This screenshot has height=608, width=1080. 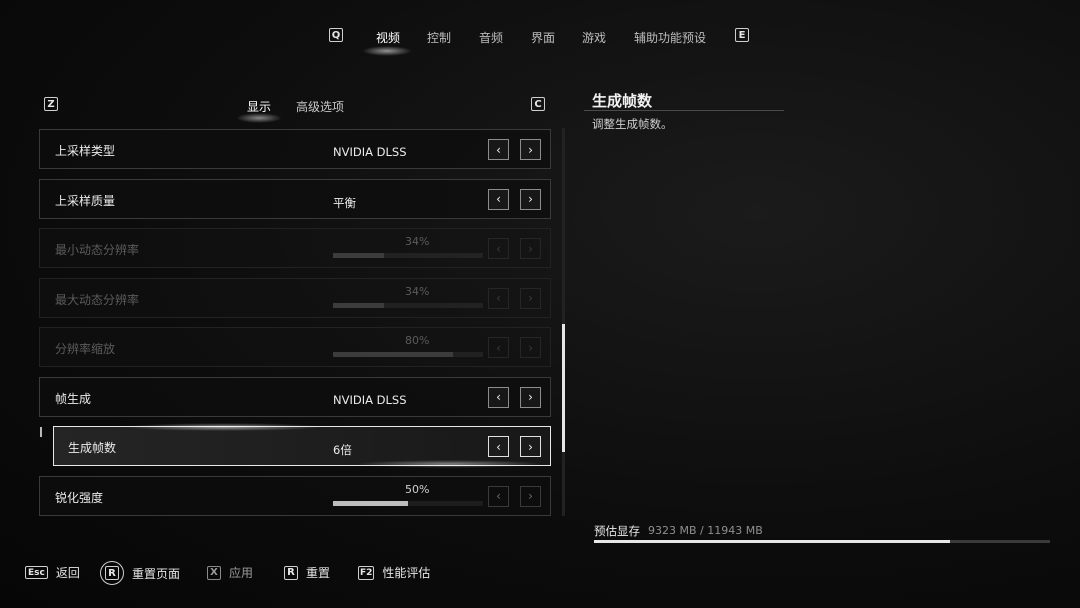 I want to click on tab-accessibility-presets: 辅助功能预设, so click(x=670, y=37).